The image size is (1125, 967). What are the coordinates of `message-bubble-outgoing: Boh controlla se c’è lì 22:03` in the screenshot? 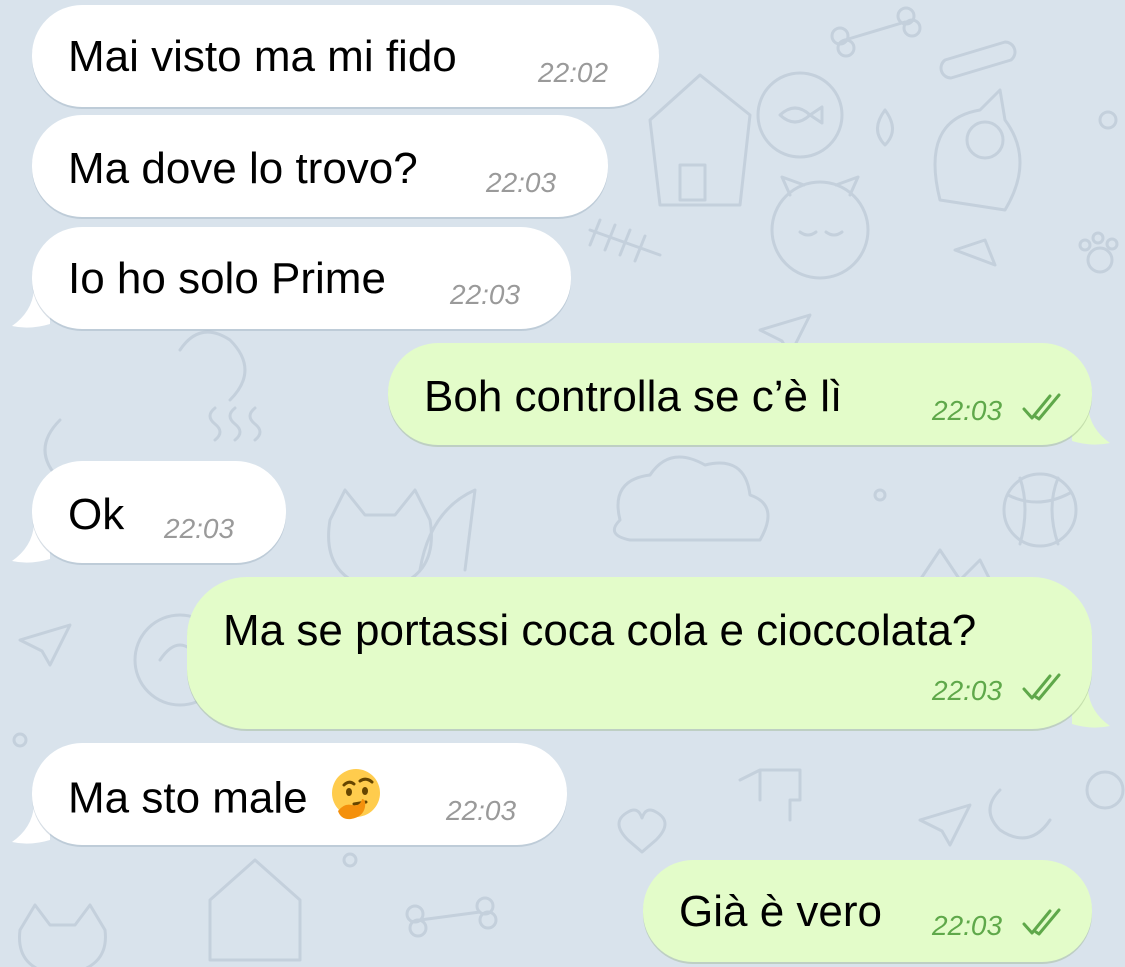 It's located at (740, 394).